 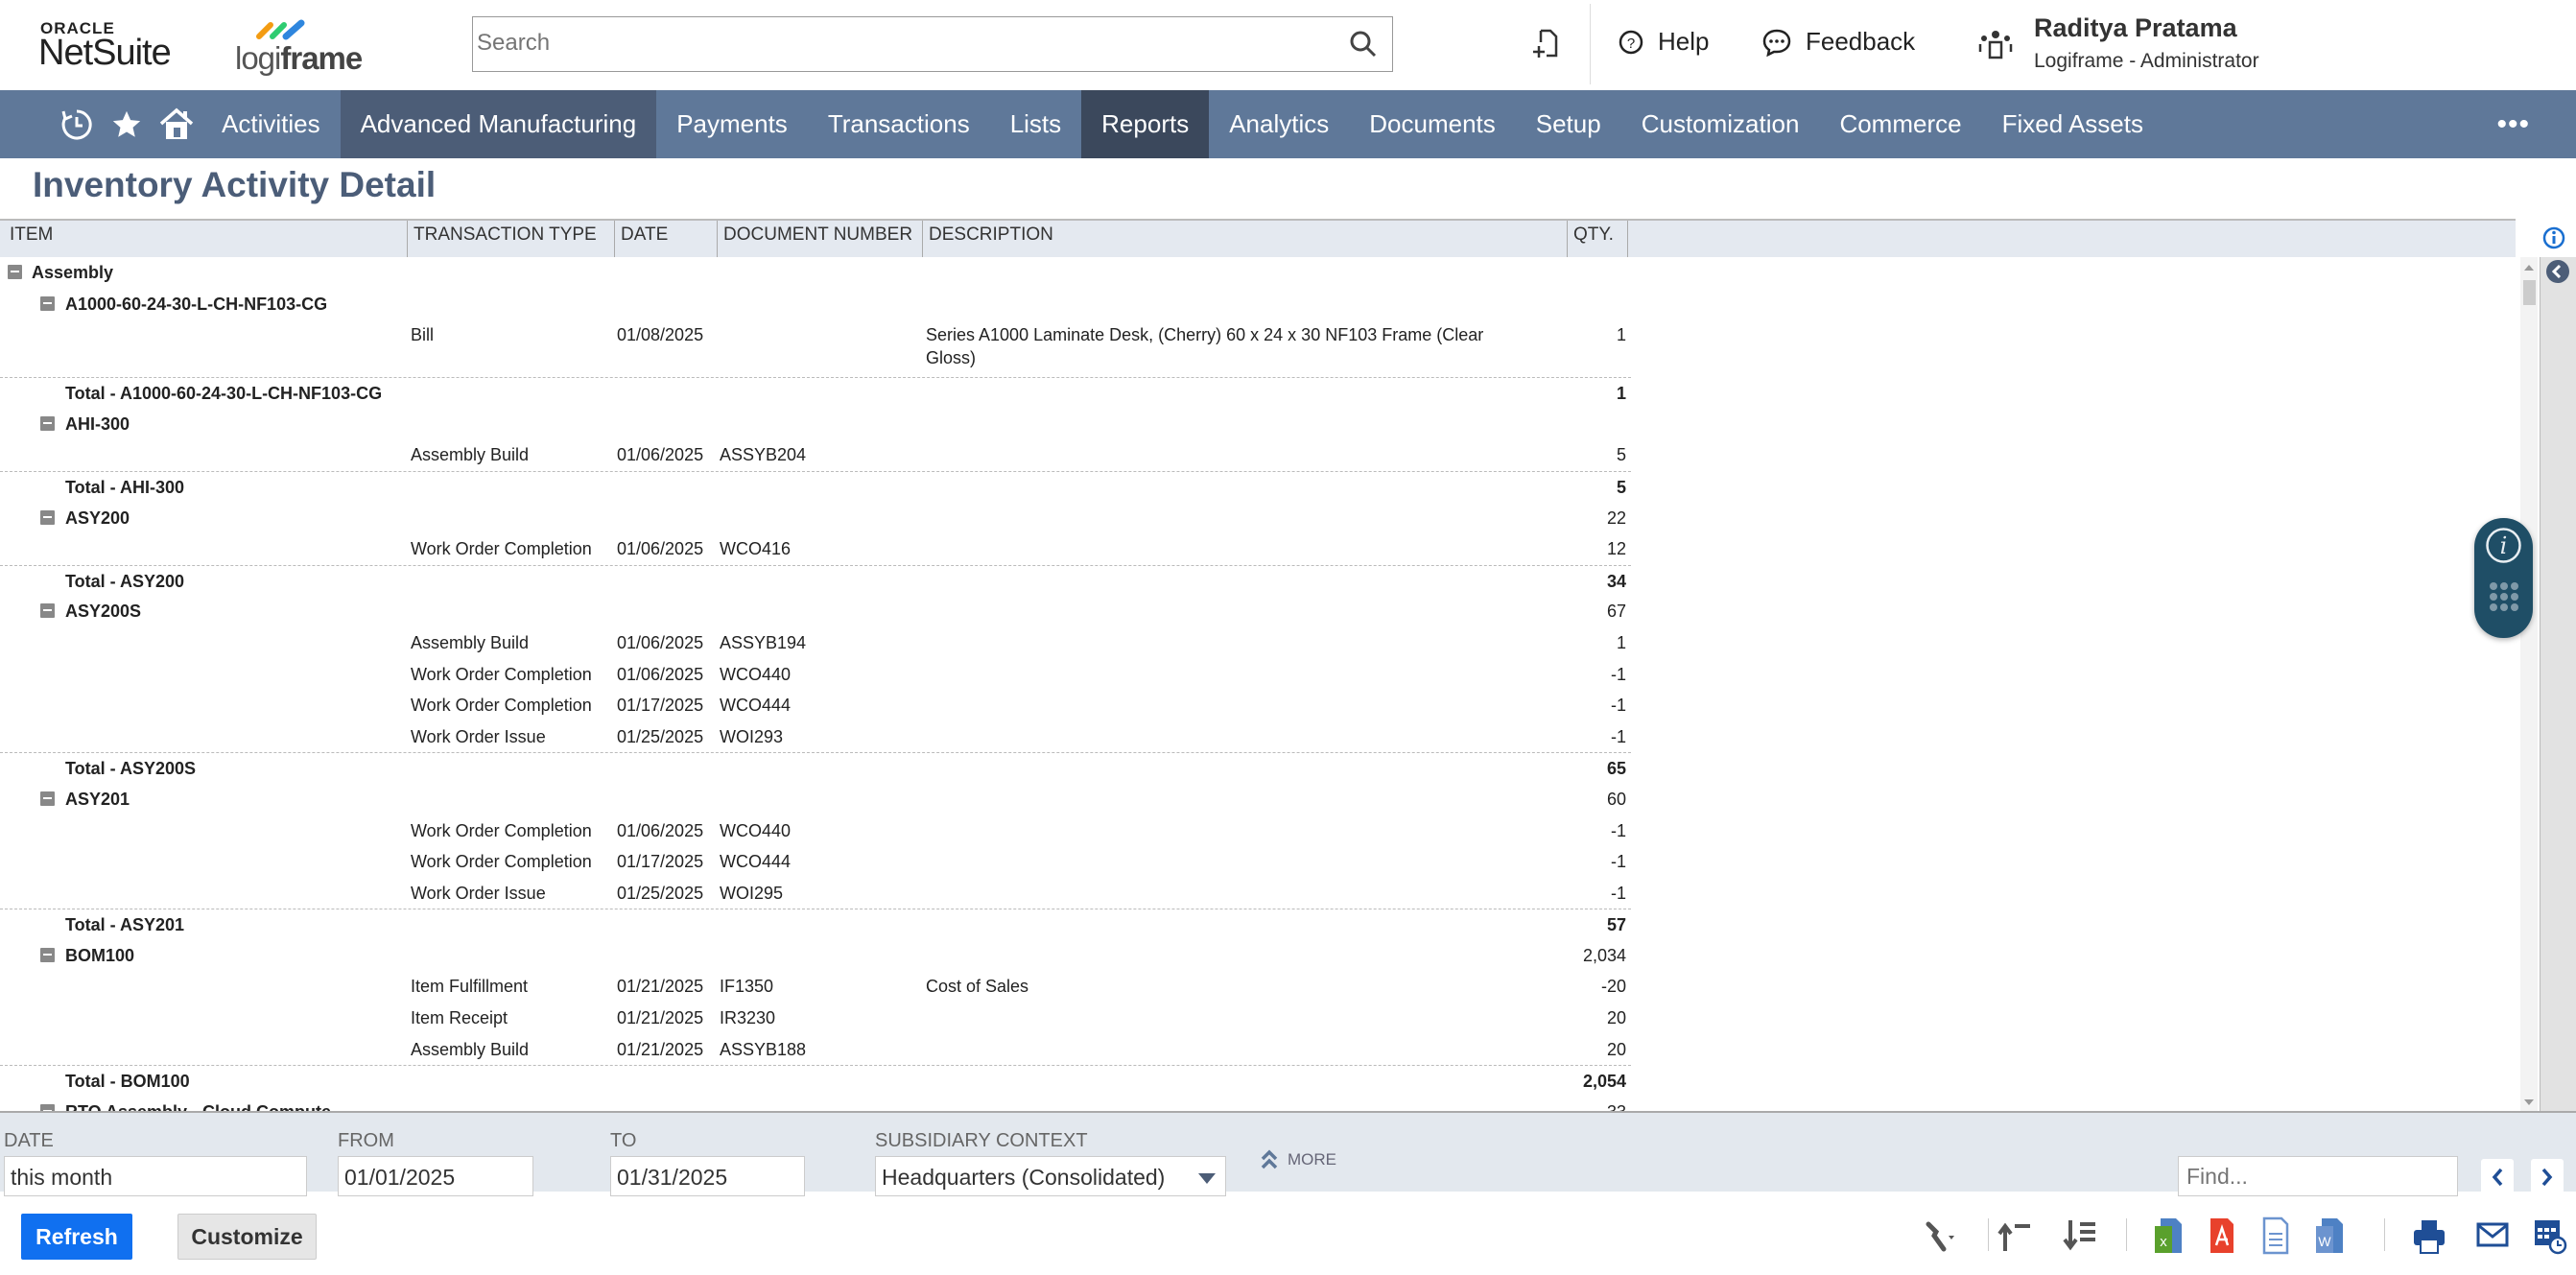 I want to click on column-header-transaction-type: TRANSACTION TYPE, so click(x=502, y=239).